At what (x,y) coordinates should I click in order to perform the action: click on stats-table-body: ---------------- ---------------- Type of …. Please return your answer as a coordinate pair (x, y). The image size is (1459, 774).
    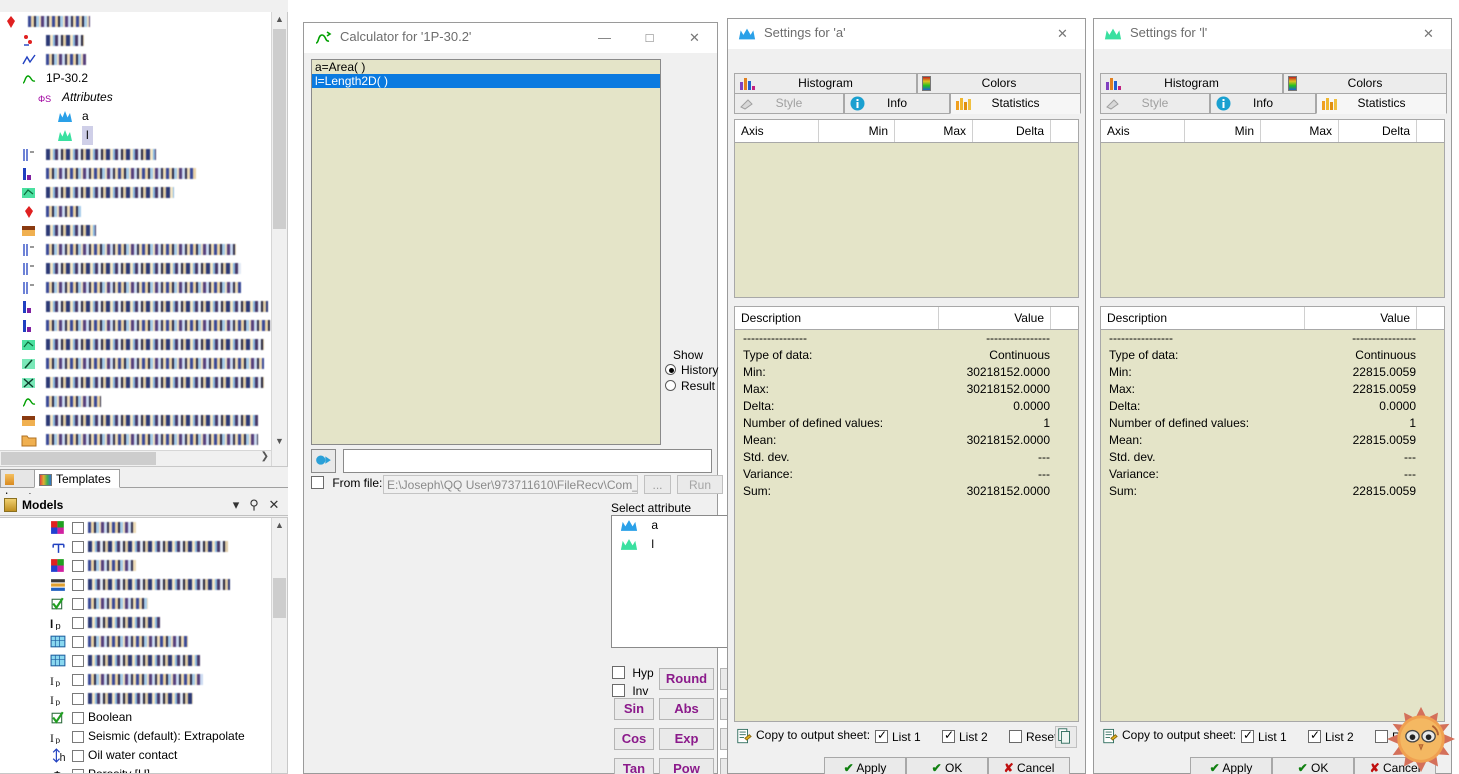
    Looking at the image, I should click on (906, 526).